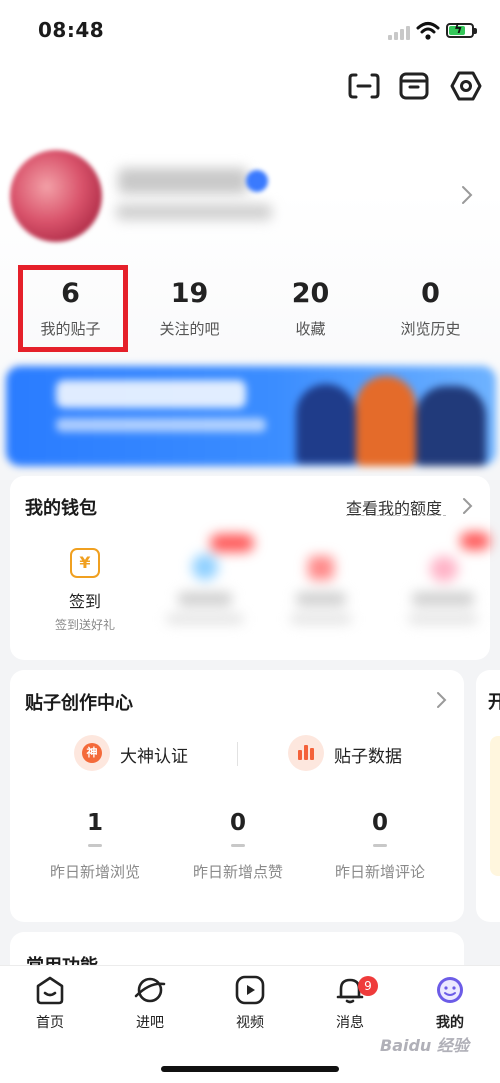  What do you see at coordinates (95, 846) in the screenshot?
I see `creator-stat-views: 1 昨日新增浏览` at bounding box center [95, 846].